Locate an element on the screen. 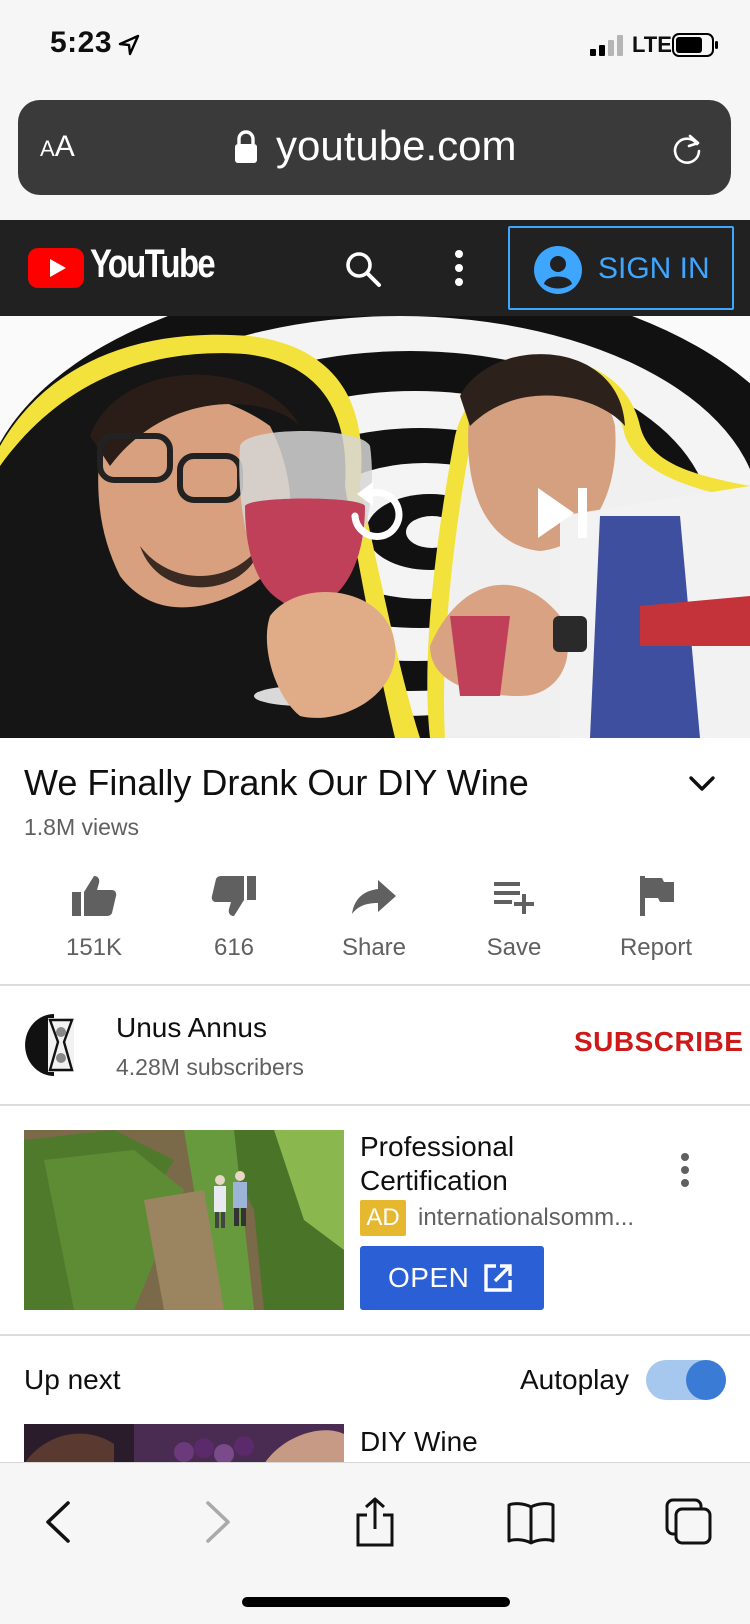 The image size is (750, 1624). channel-name: Unus Annus is located at coordinates (191, 1028).